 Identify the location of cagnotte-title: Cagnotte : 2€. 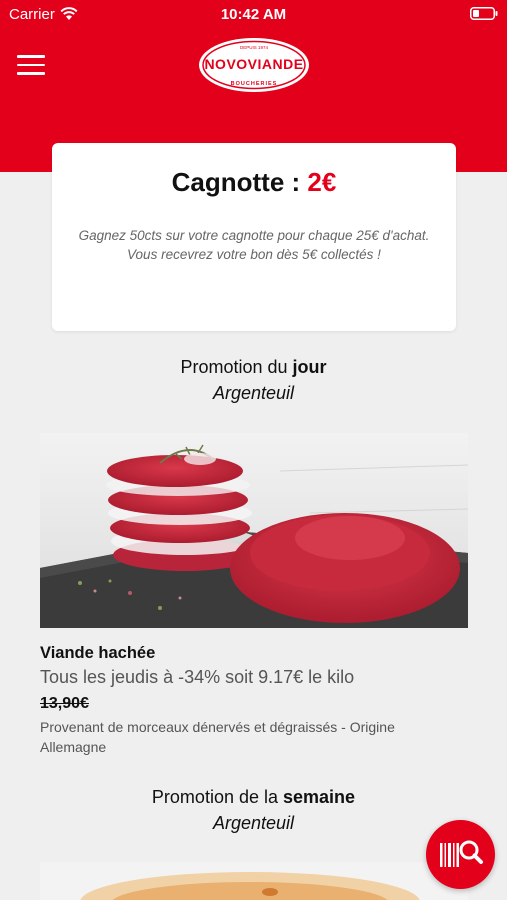
(254, 182).